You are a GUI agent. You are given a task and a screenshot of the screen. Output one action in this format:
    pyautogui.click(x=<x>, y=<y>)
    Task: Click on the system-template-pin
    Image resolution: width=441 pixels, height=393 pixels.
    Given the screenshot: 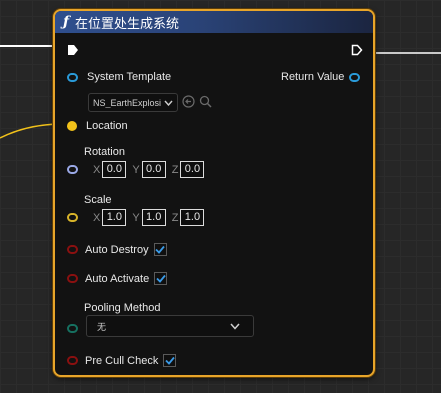 What is the action you would take?
    pyautogui.click(x=72, y=77)
    